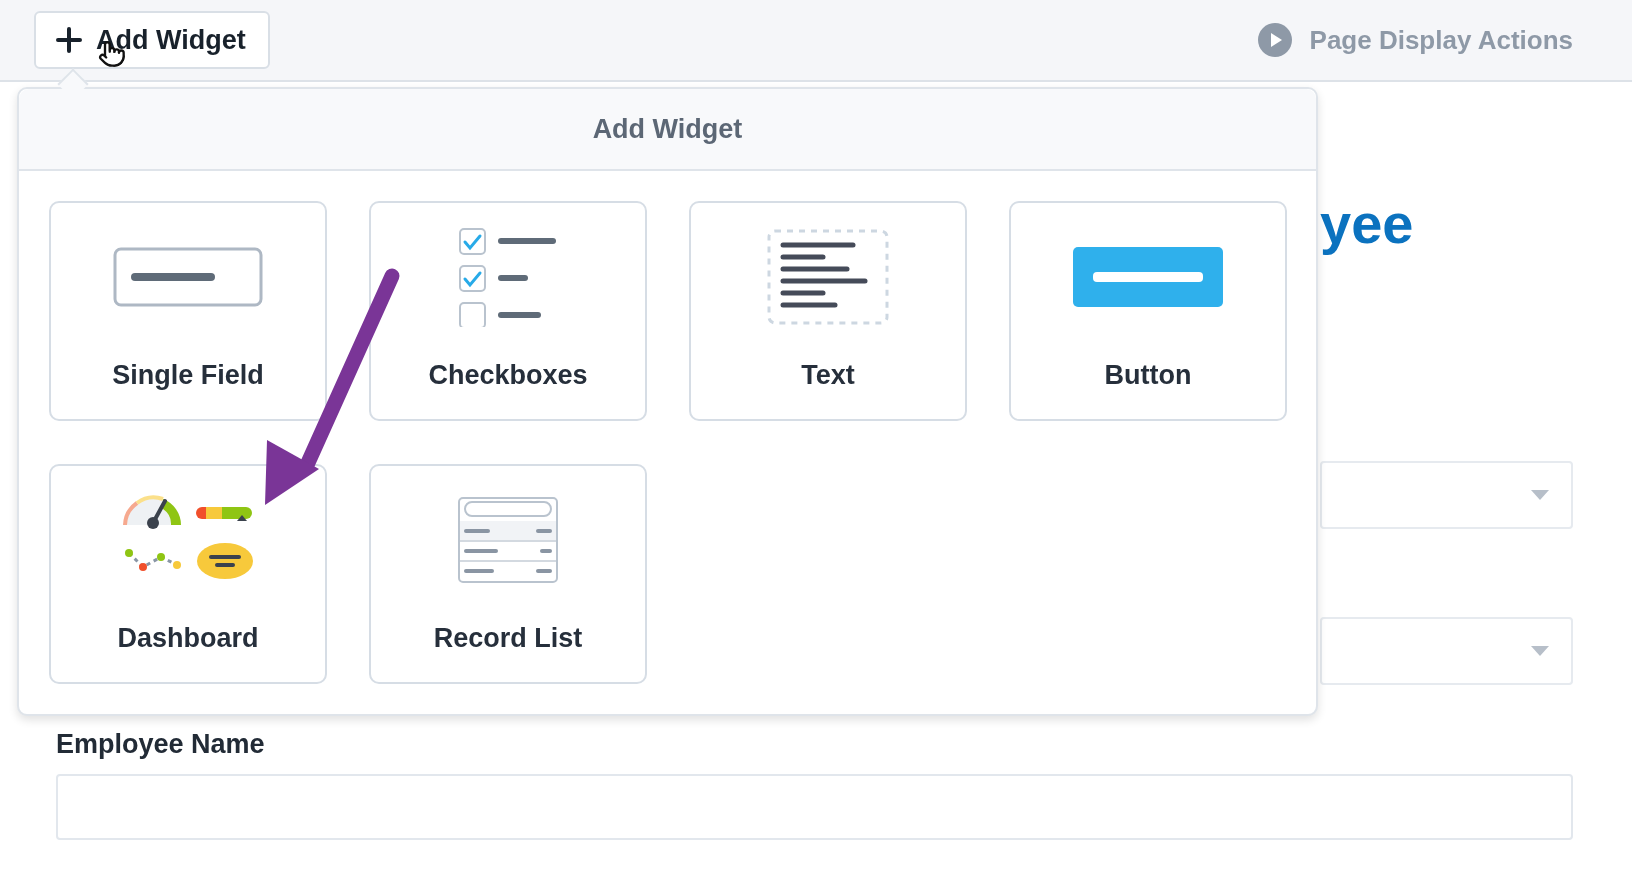 The height and width of the screenshot is (884, 1632). I want to click on widget-card: Record List, so click(508, 574).